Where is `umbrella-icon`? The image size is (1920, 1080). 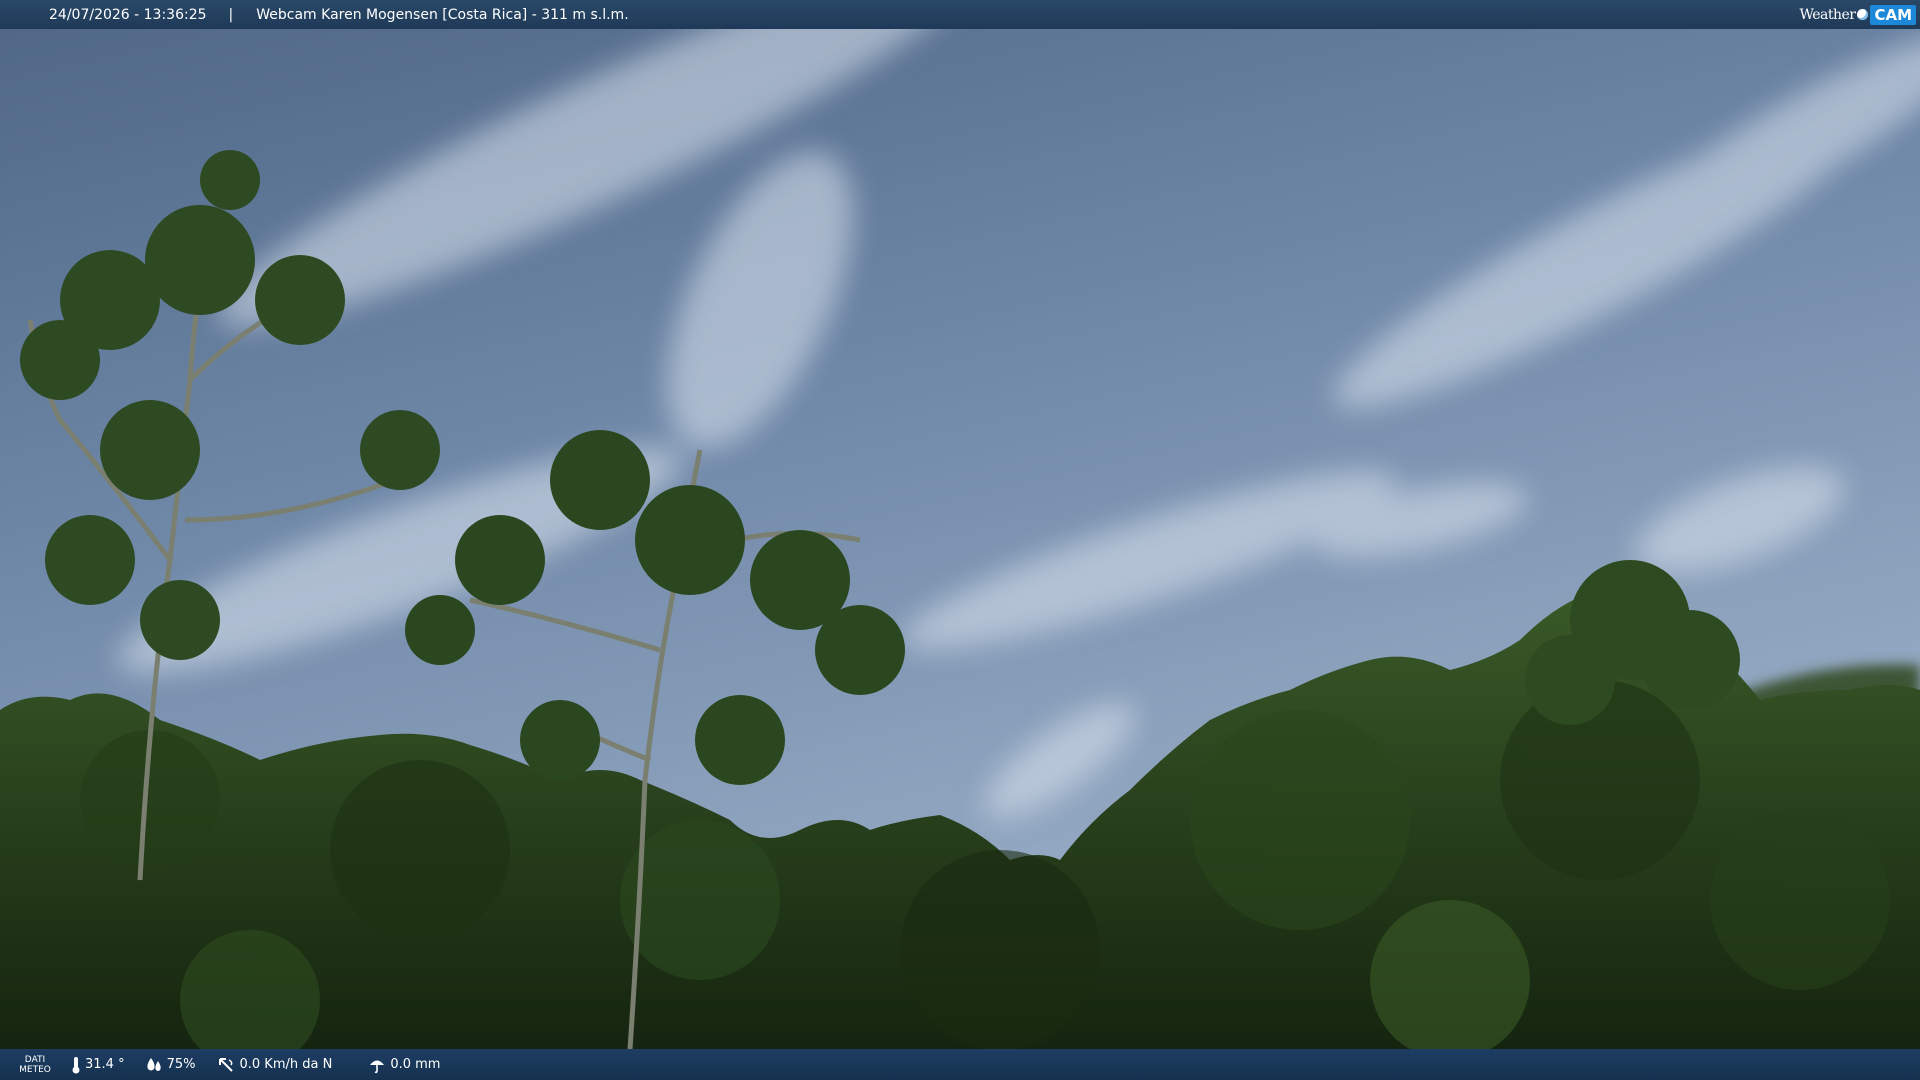 umbrella-icon is located at coordinates (377, 1066).